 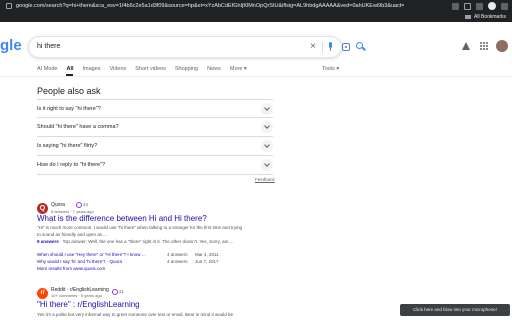 What do you see at coordinates (330, 46) in the screenshot?
I see `microphone-icon` at bounding box center [330, 46].